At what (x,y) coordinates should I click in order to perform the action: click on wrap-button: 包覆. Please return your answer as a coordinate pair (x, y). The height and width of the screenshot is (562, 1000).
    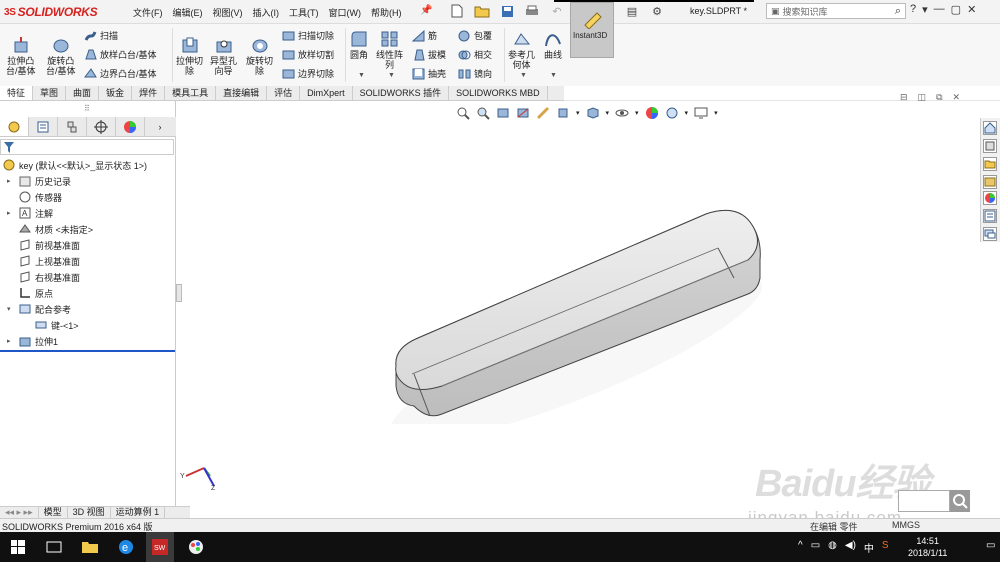
    Looking at the image, I should click on (475, 35).